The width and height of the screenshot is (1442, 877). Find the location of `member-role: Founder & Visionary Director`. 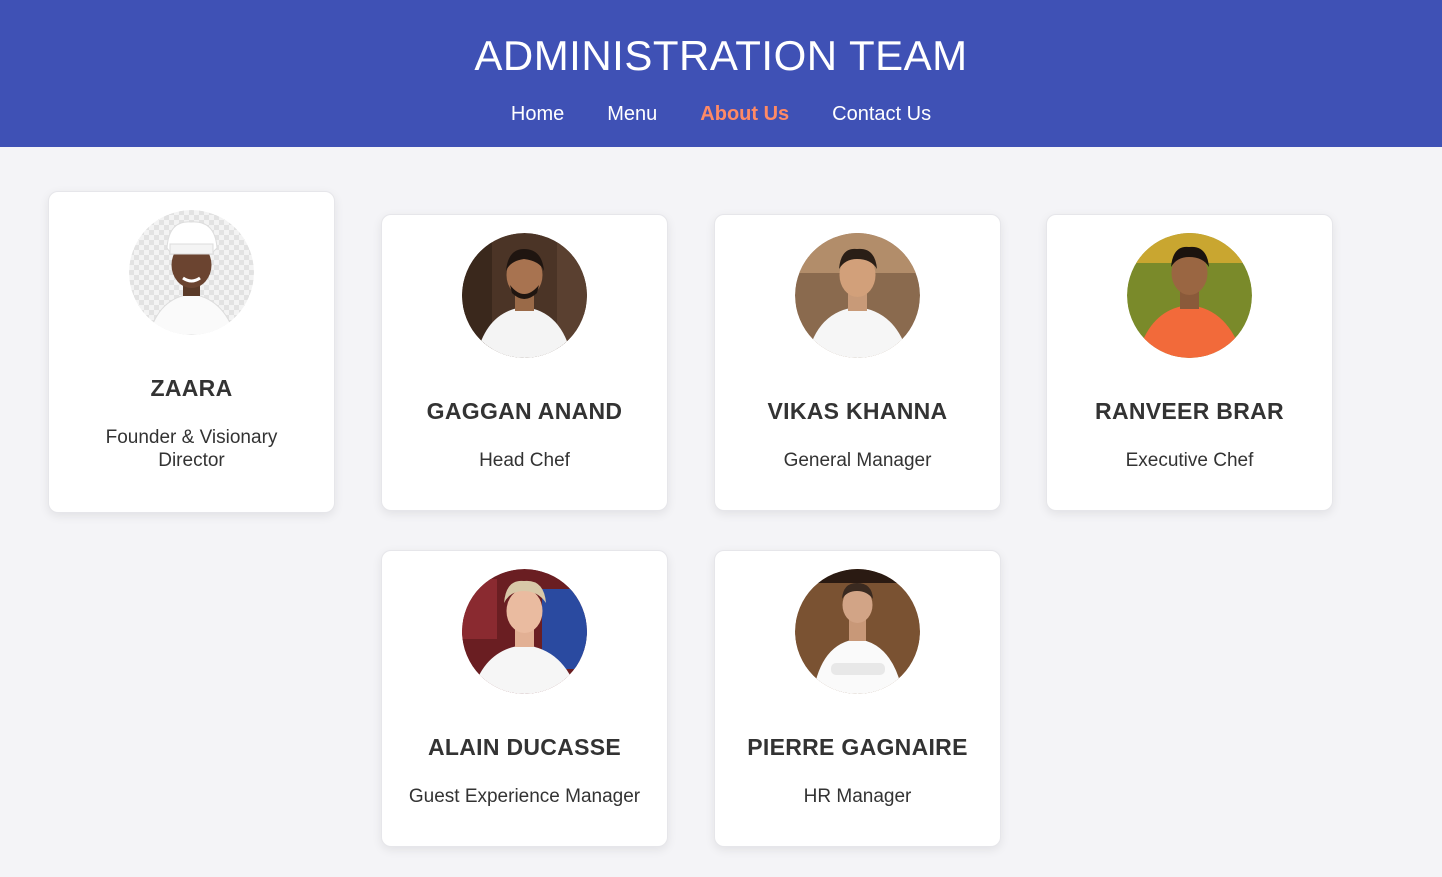

member-role: Founder & Visionary Director is located at coordinates (191, 449).